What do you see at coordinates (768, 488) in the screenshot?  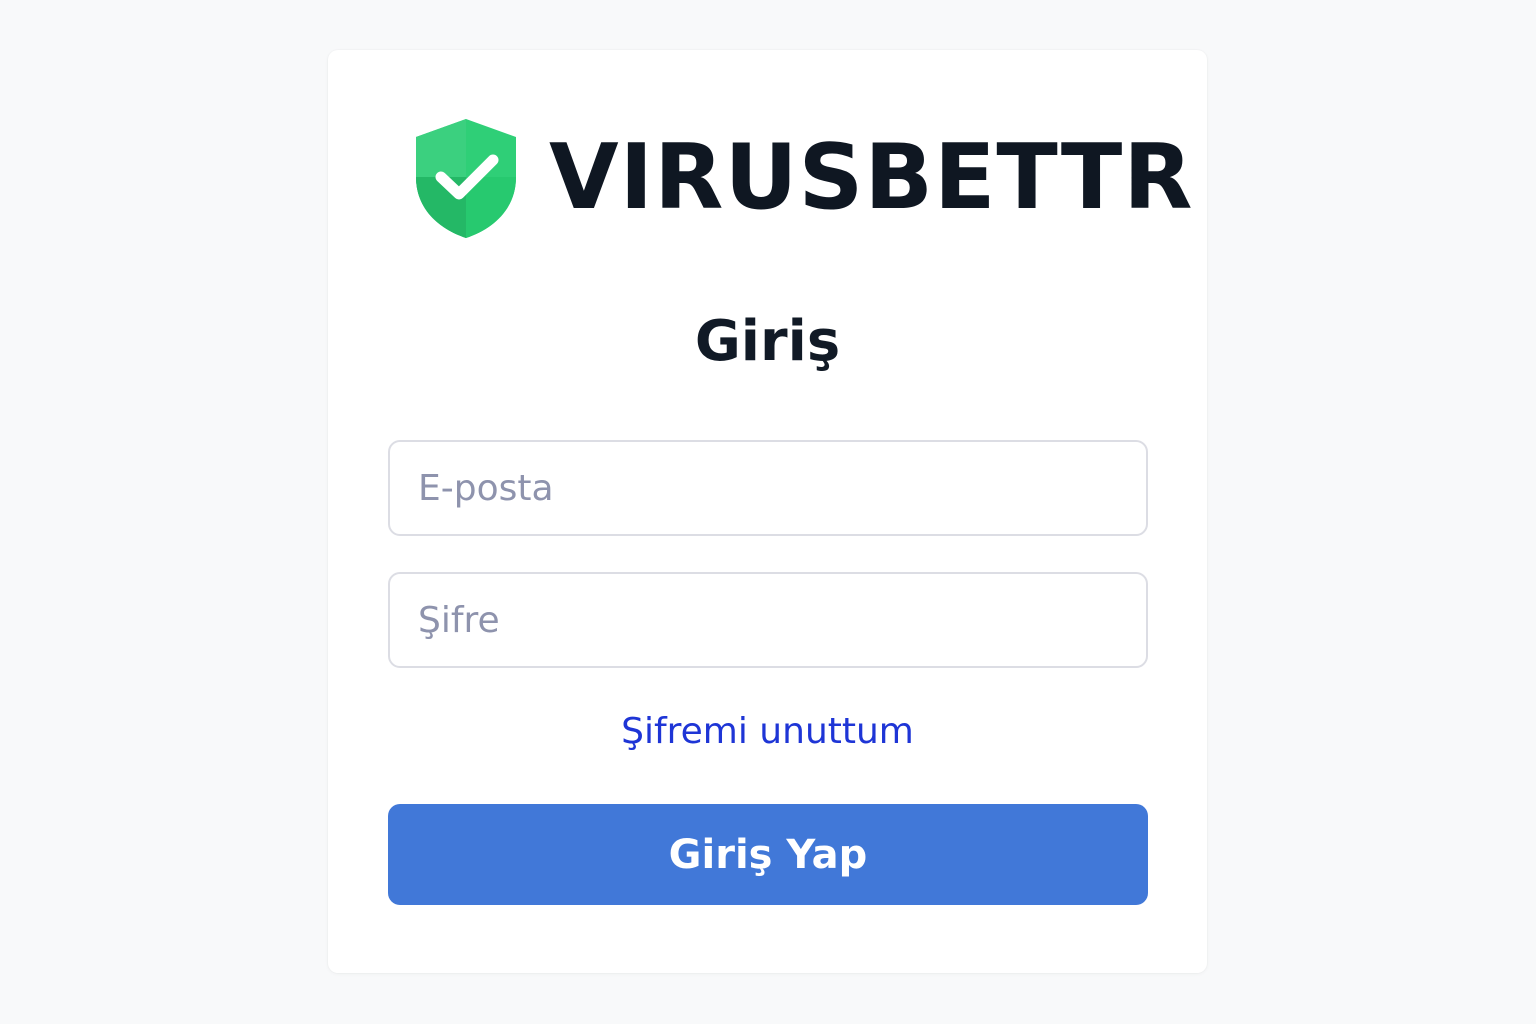 I see `email-field` at bounding box center [768, 488].